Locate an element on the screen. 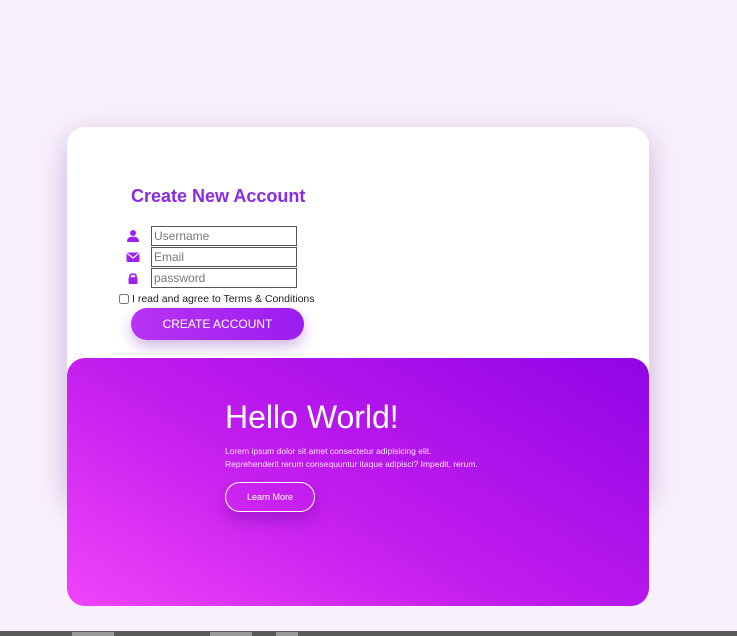  envelope-icon is located at coordinates (133, 257).